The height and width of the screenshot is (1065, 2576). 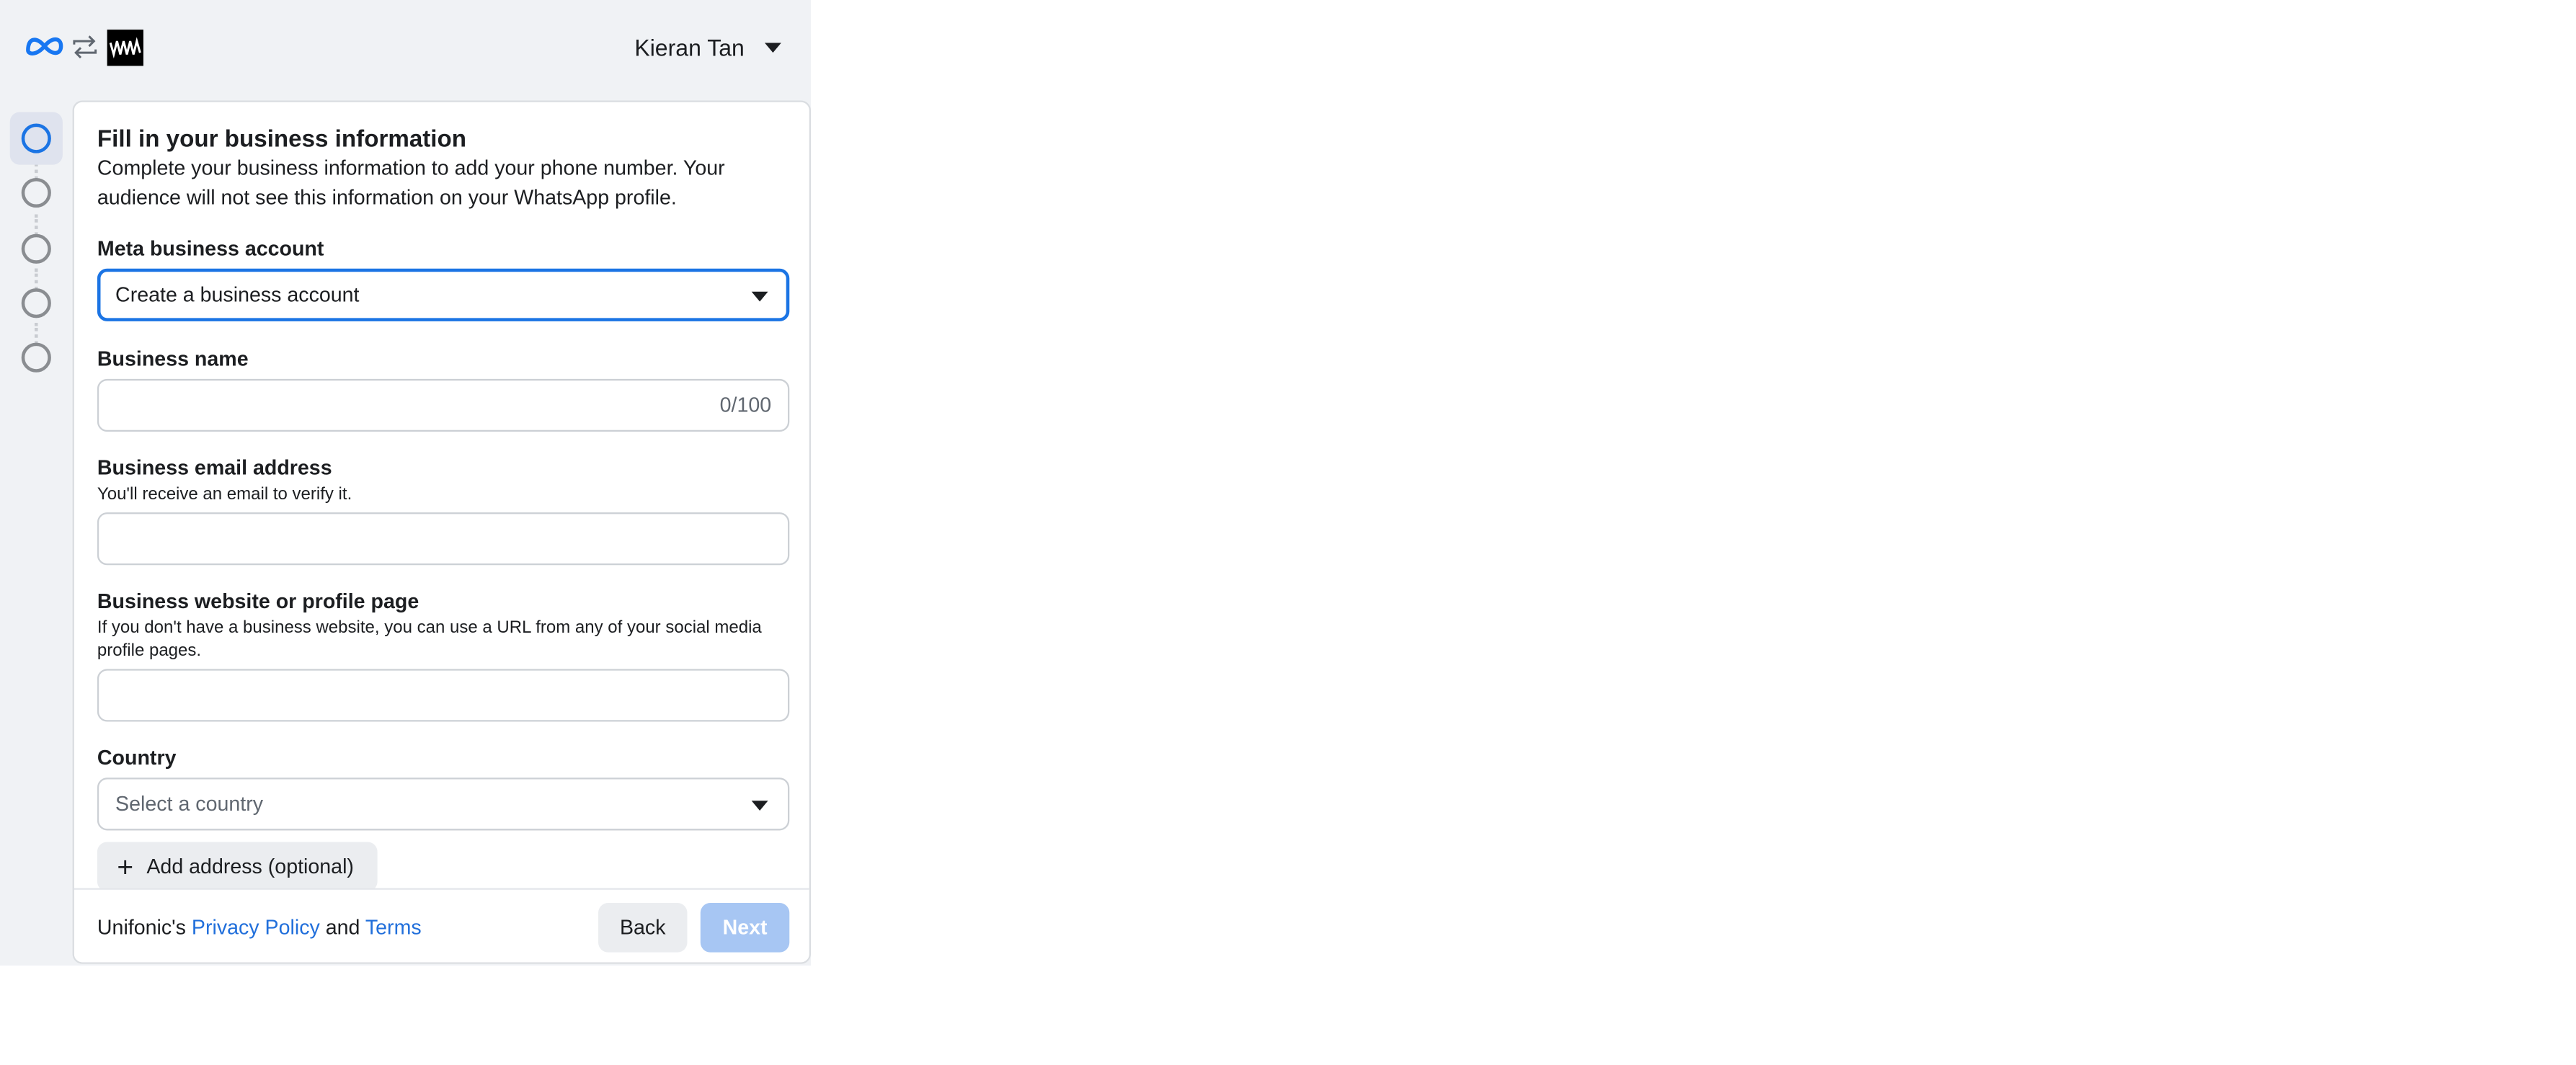 I want to click on meta-account-select: Create a business account, so click(x=444, y=294).